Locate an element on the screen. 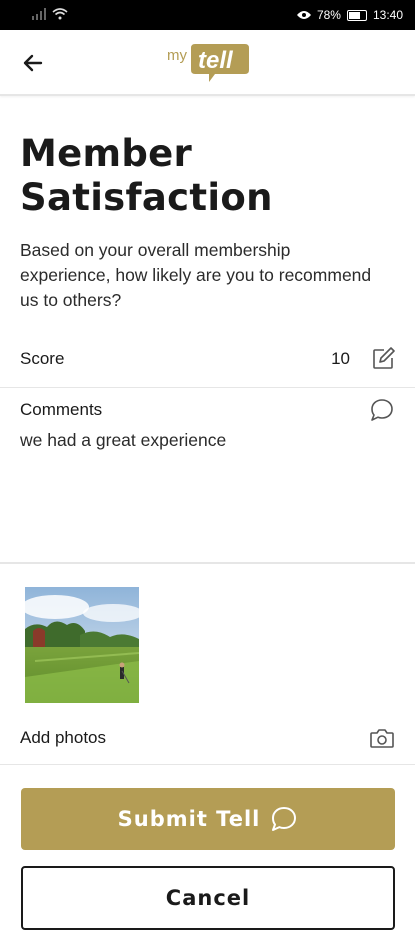  app-bar: my tell is located at coordinates (207, 63).